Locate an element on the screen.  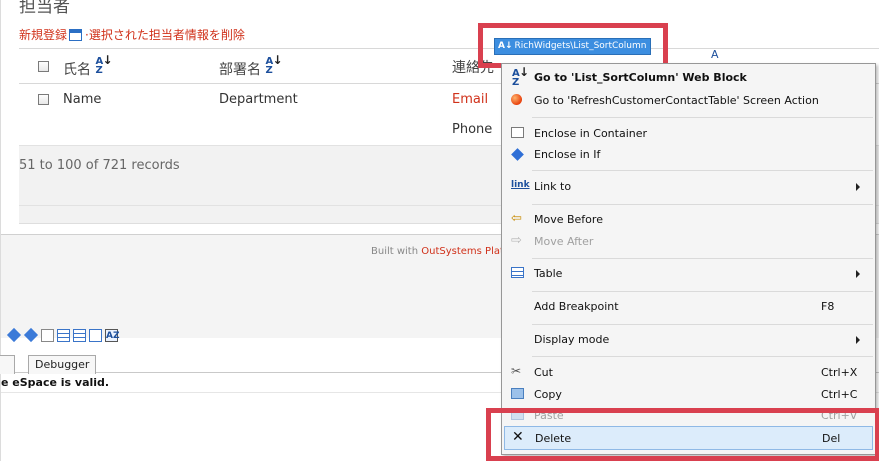
built-with-text: Built with OutSystems Plat is located at coordinates (437, 251).